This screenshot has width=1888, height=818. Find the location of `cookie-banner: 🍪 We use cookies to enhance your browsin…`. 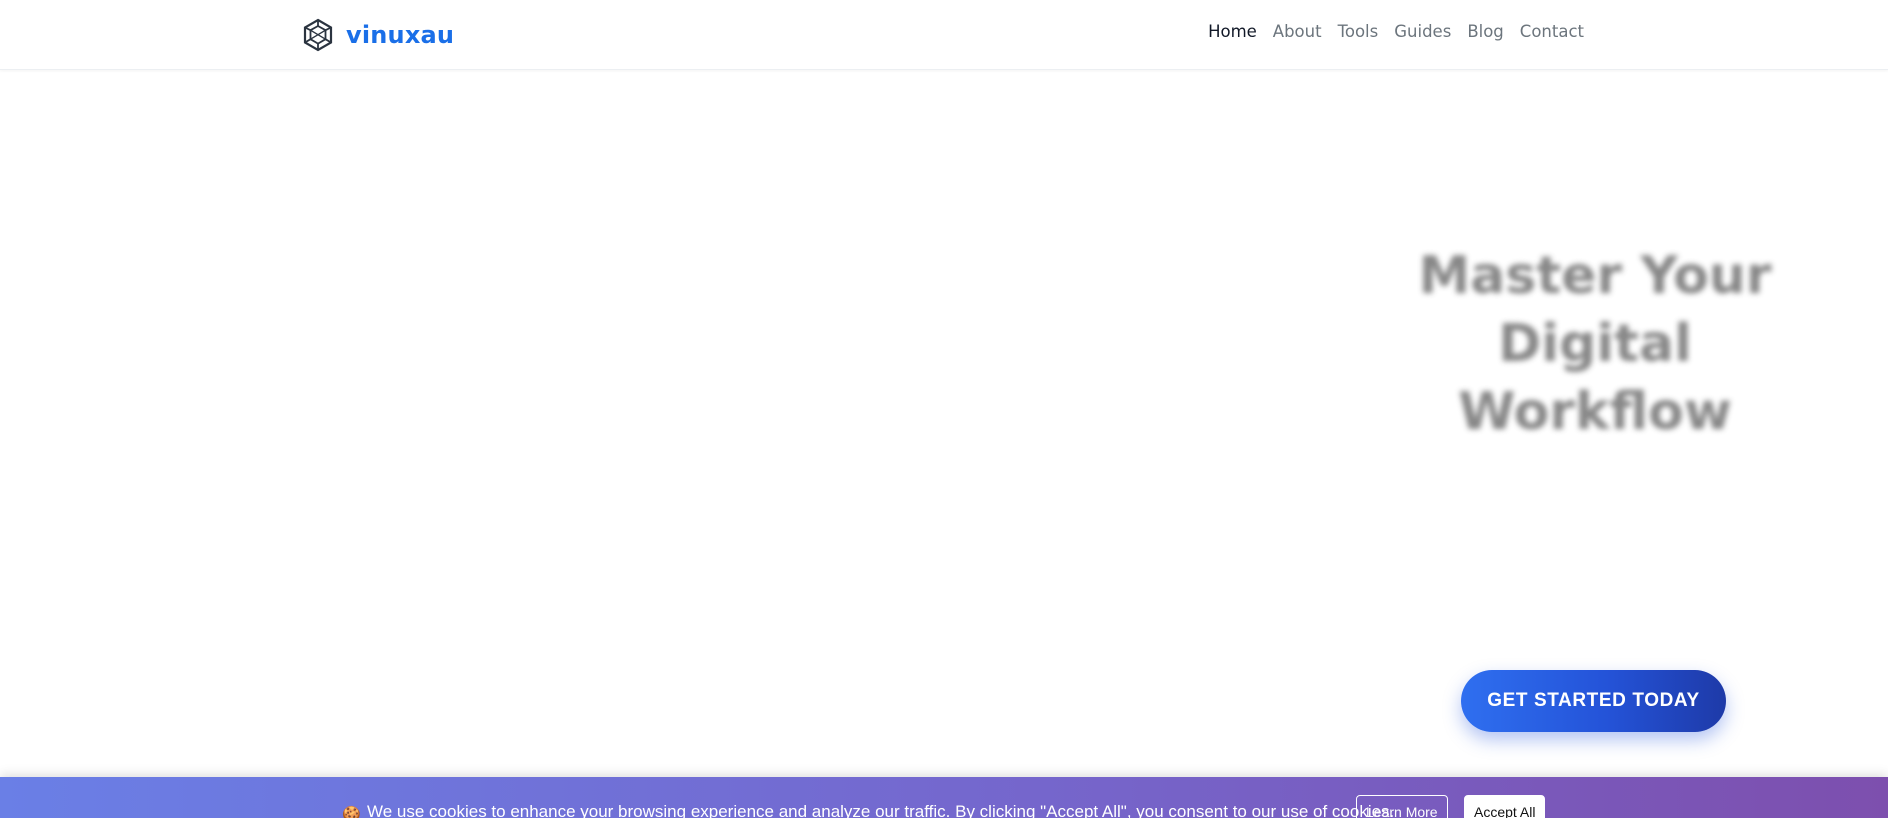

cookie-banner: 🍪 We use cookies to enhance your browsin… is located at coordinates (944, 797).